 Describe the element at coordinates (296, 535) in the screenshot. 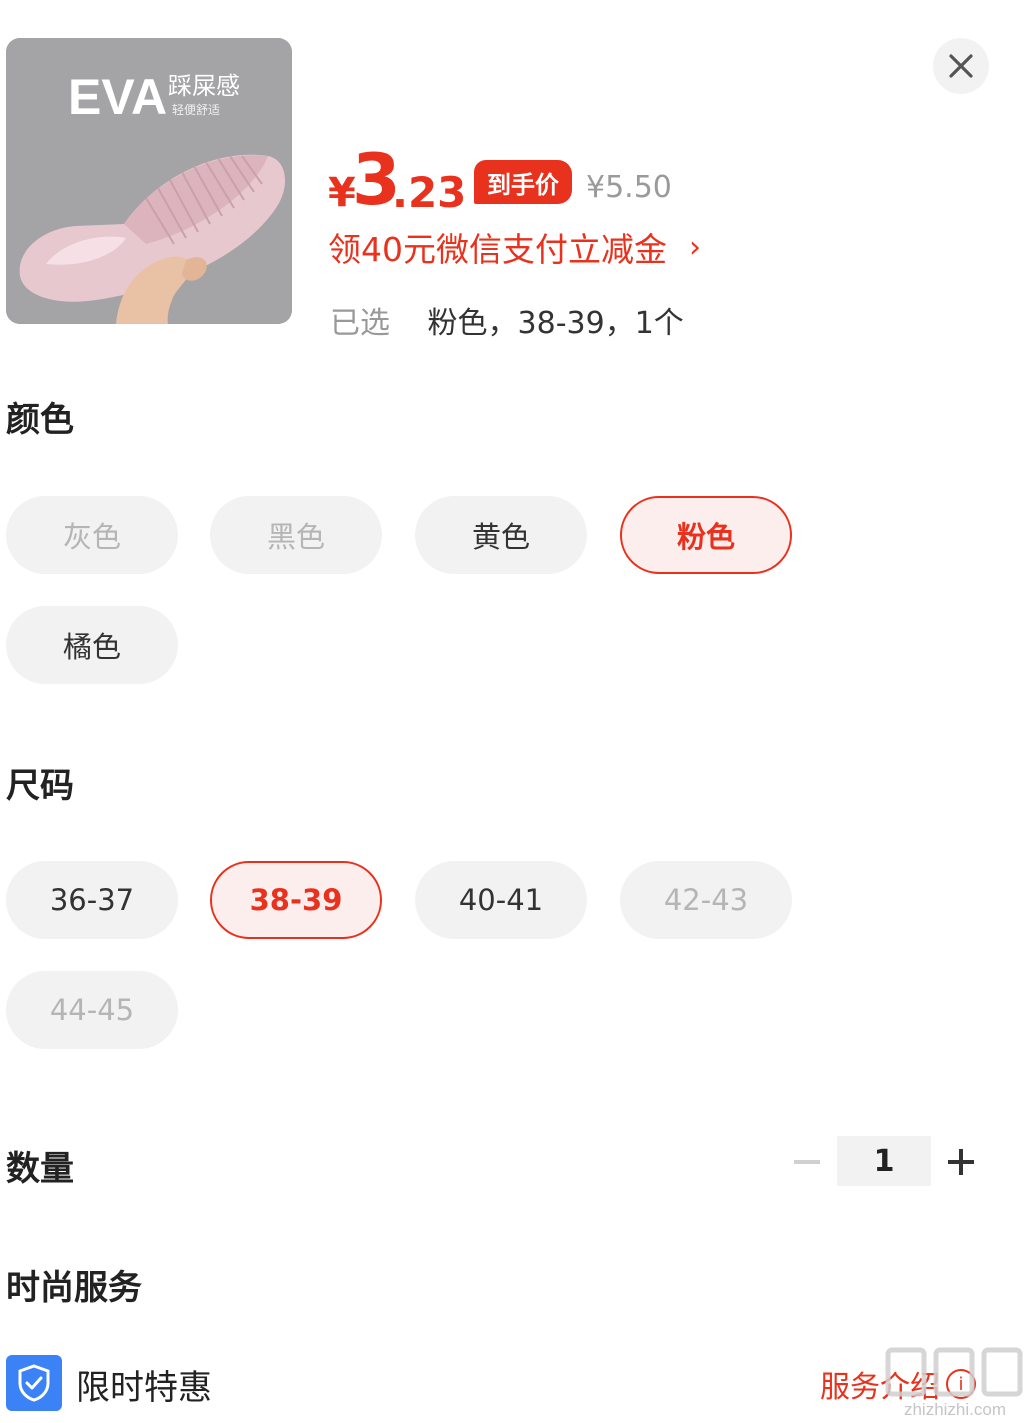

I see `color-option-black: 黑色` at that location.